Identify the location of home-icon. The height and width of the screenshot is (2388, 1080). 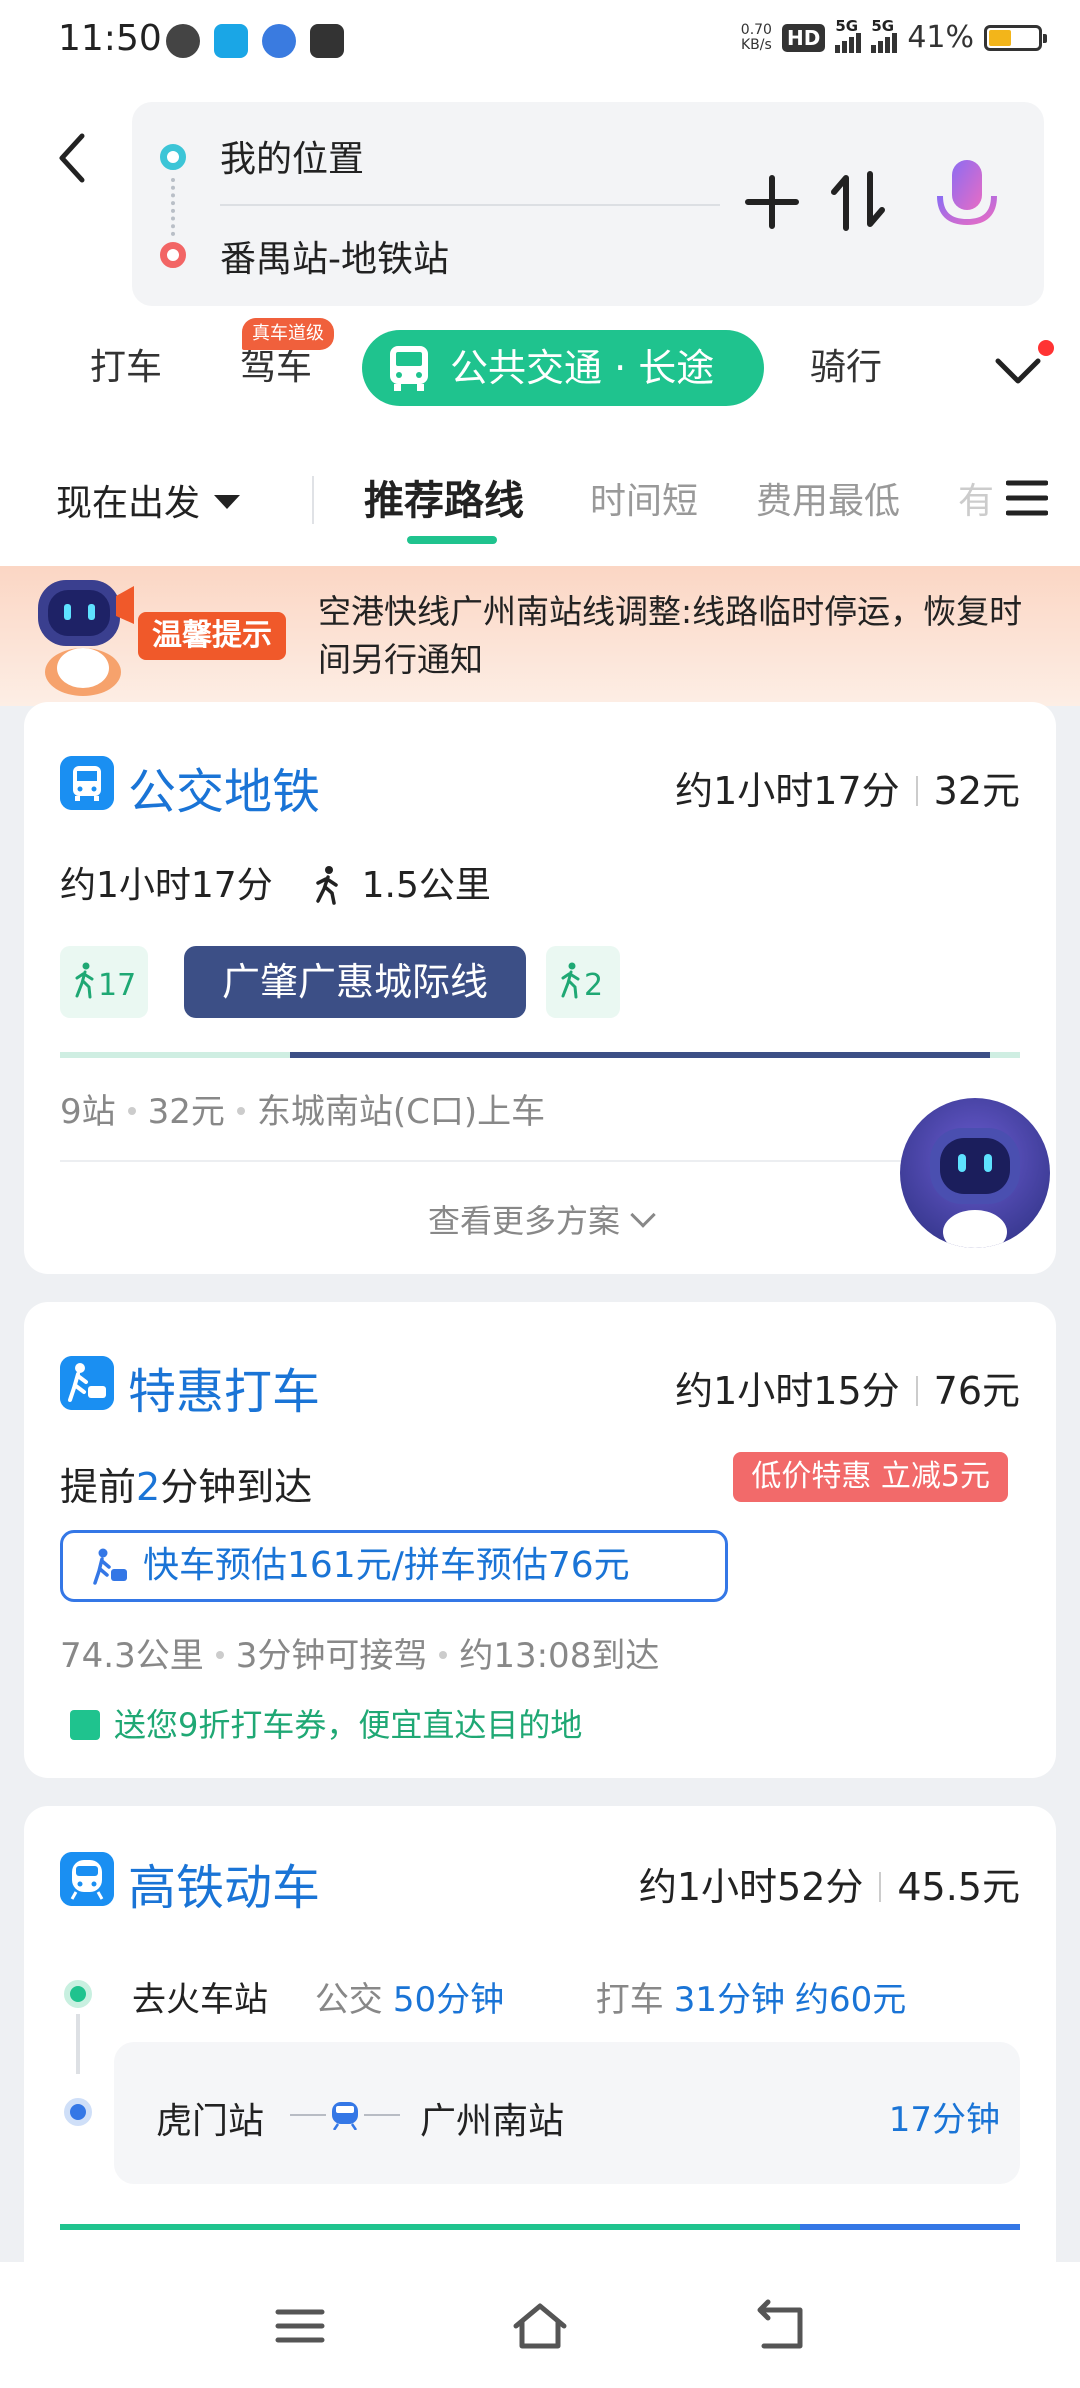
(540, 2326).